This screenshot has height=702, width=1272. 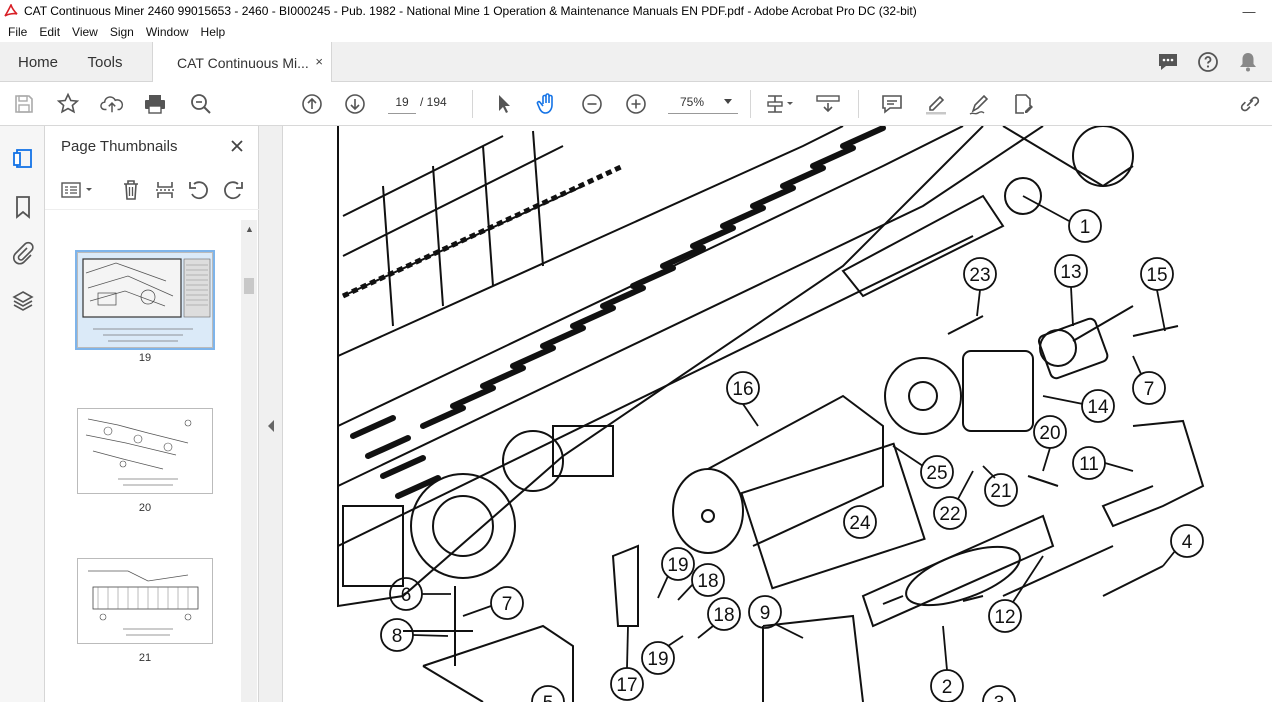 What do you see at coordinates (1168, 62) in the screenshot?
I see `comment-bubble-icon` at bounding box center [1168, 62].